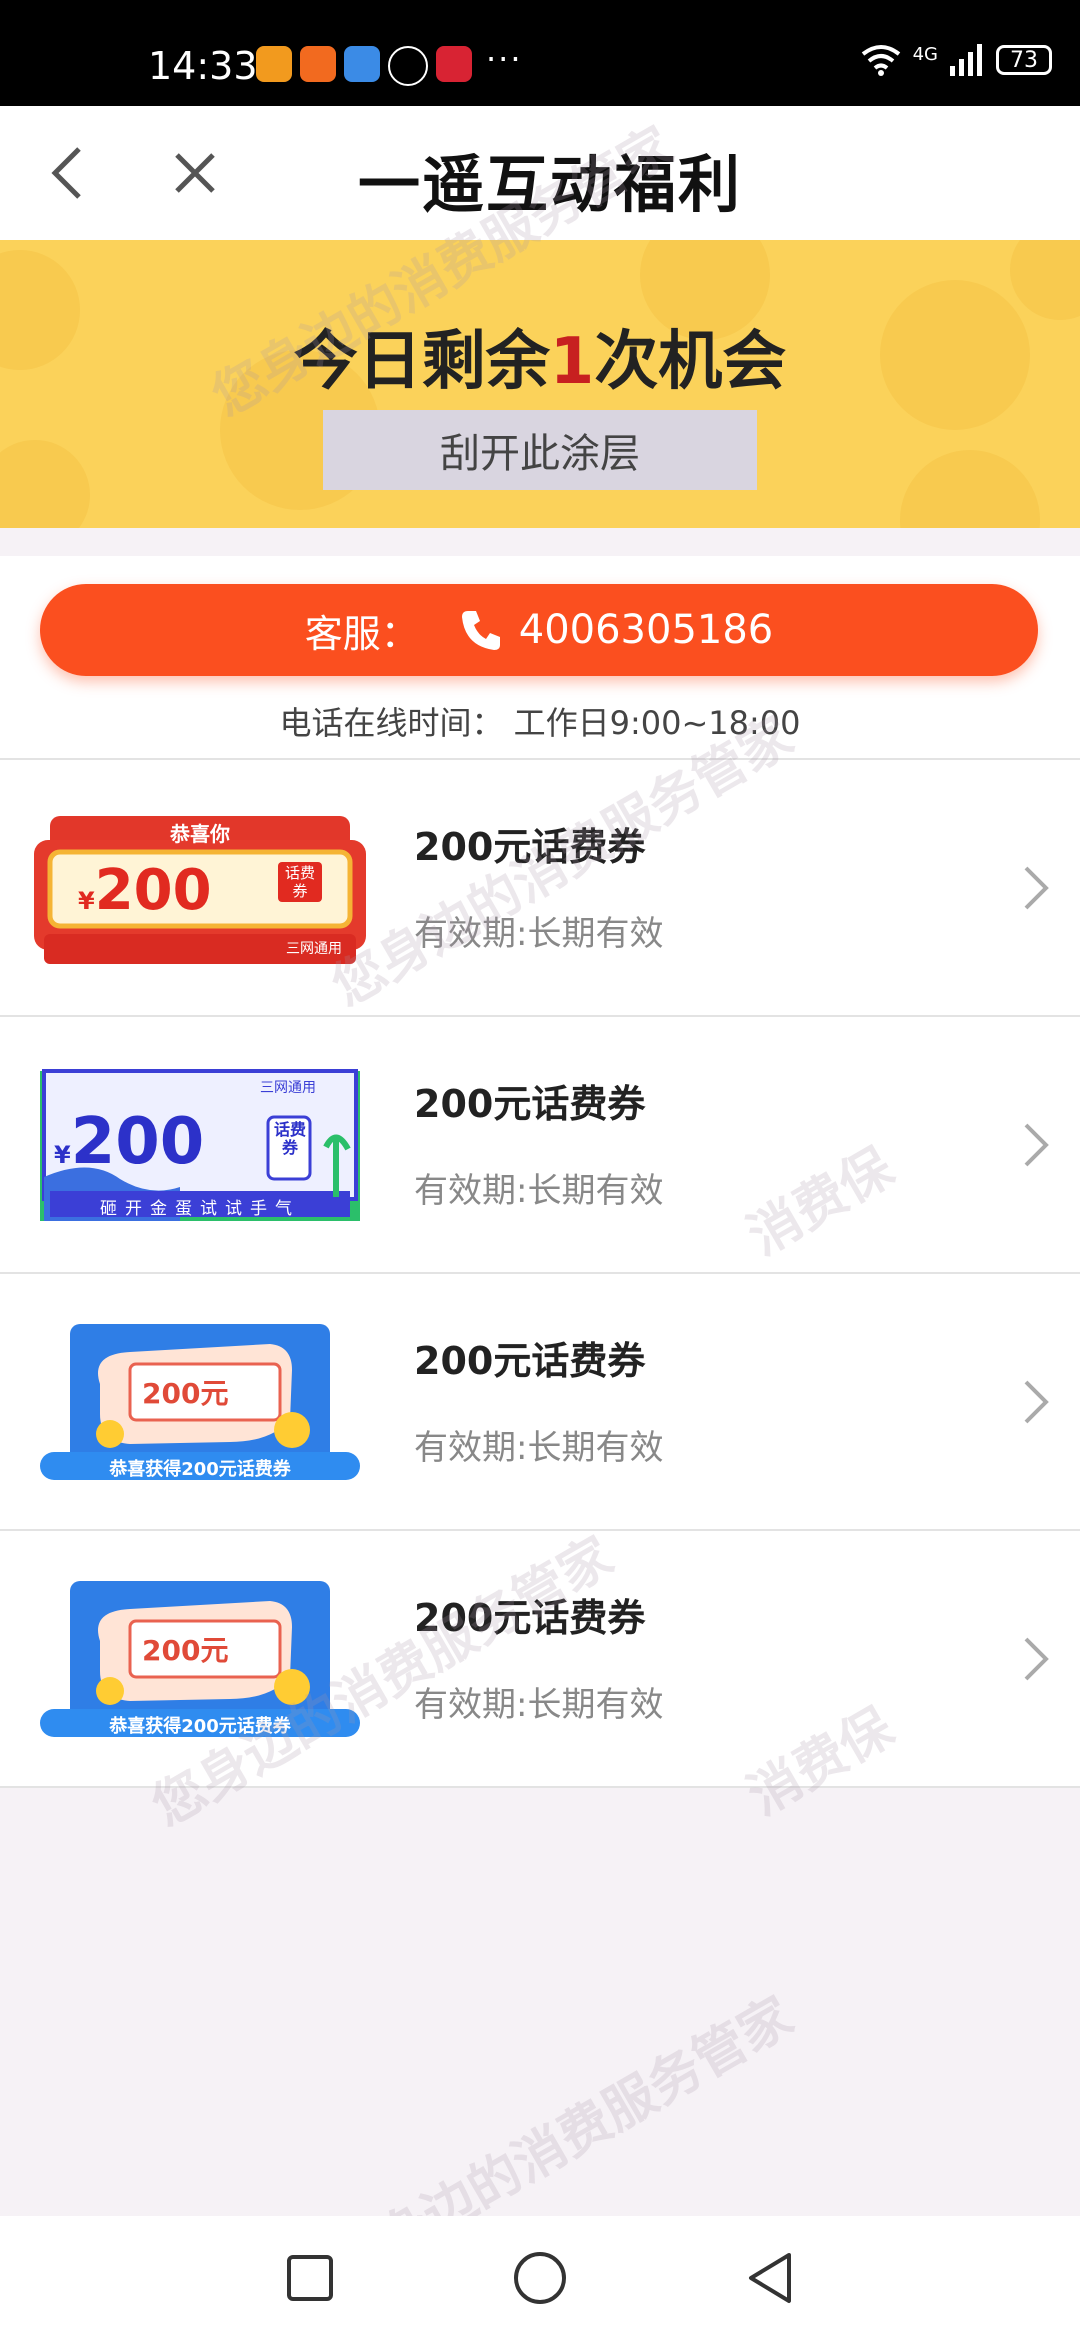  I want to click on service-phone-number: 4006305186, so click(646, 630).